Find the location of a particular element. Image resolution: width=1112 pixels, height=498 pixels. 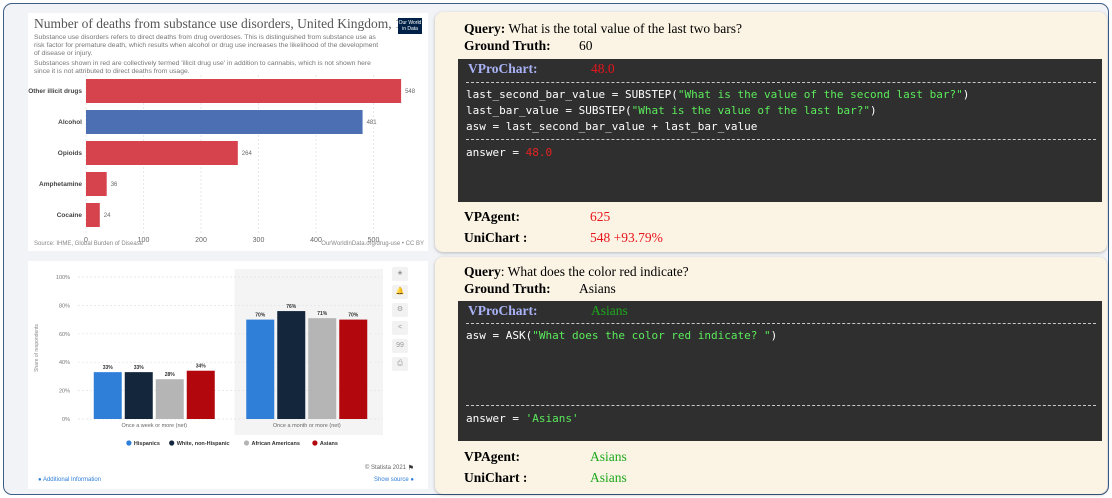

category-label: Opioids is located at coordinates (70, 153).